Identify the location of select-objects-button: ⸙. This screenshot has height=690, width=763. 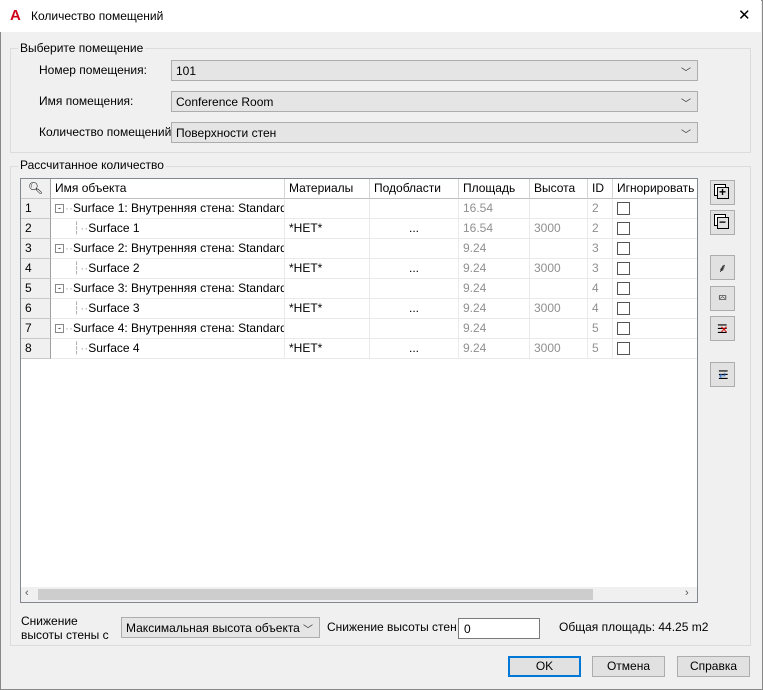
(722, 267).